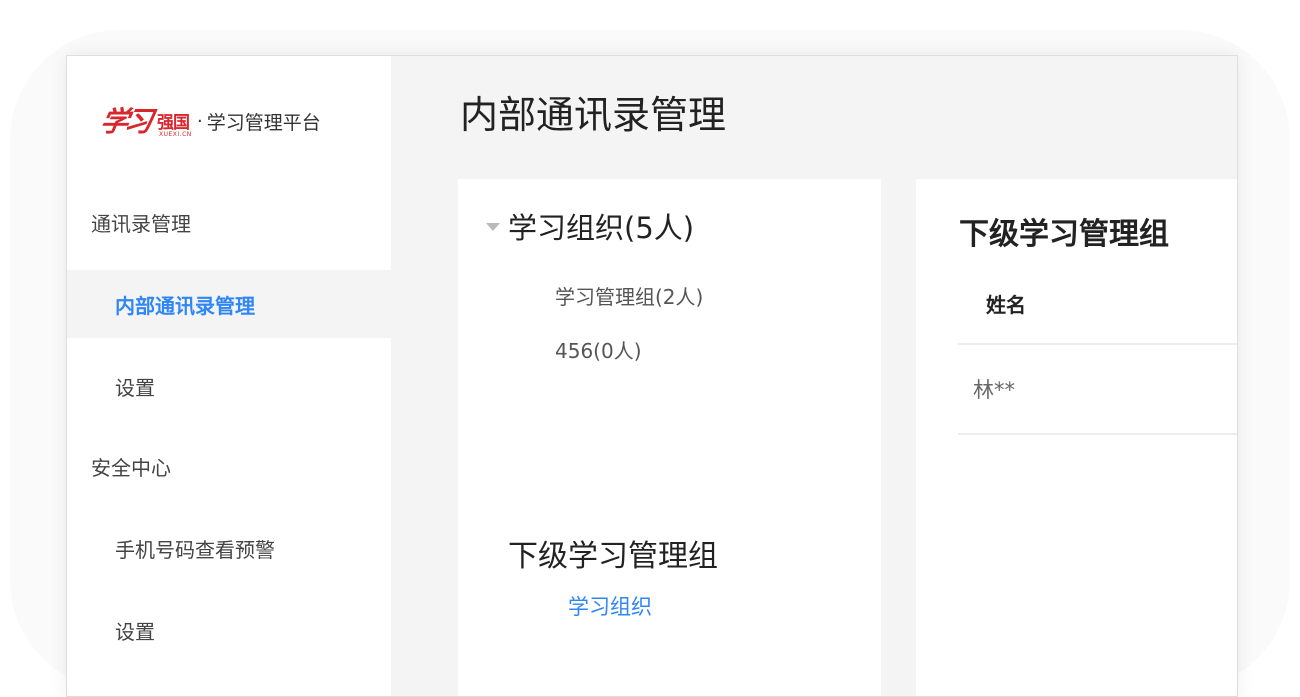  Describe the element at coordinates (263, 122) in the screenshot. I see `logo-subtitle: 学习管理平台` at that location.